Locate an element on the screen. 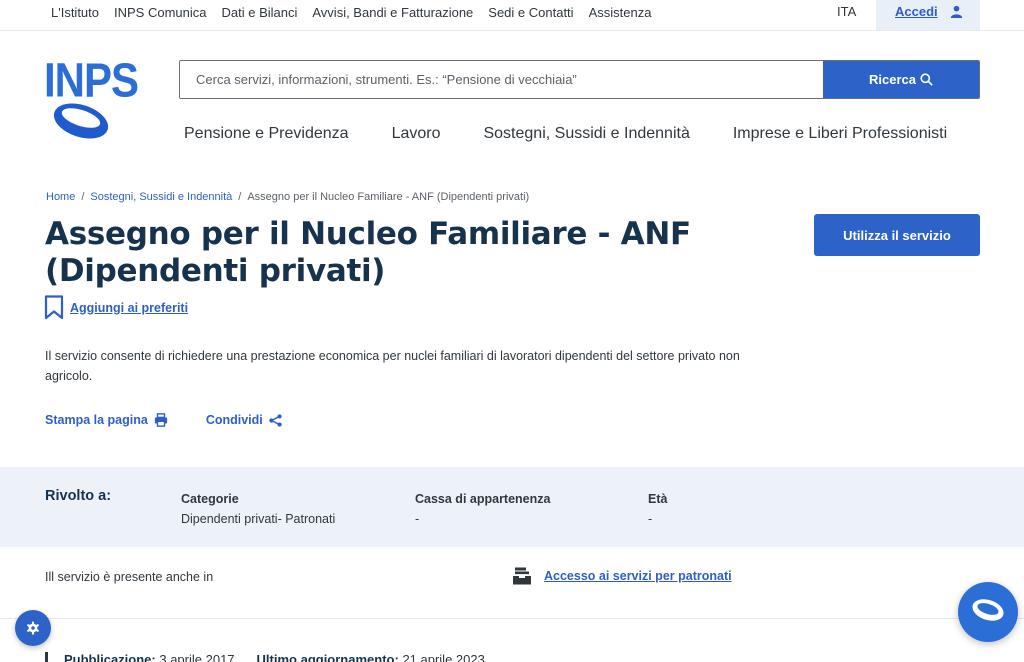 This screenshot has width=1024, height=662. update-date: Ultimo aggiornamento: 21 aprile 2023 is located at coordinates (371, 657).